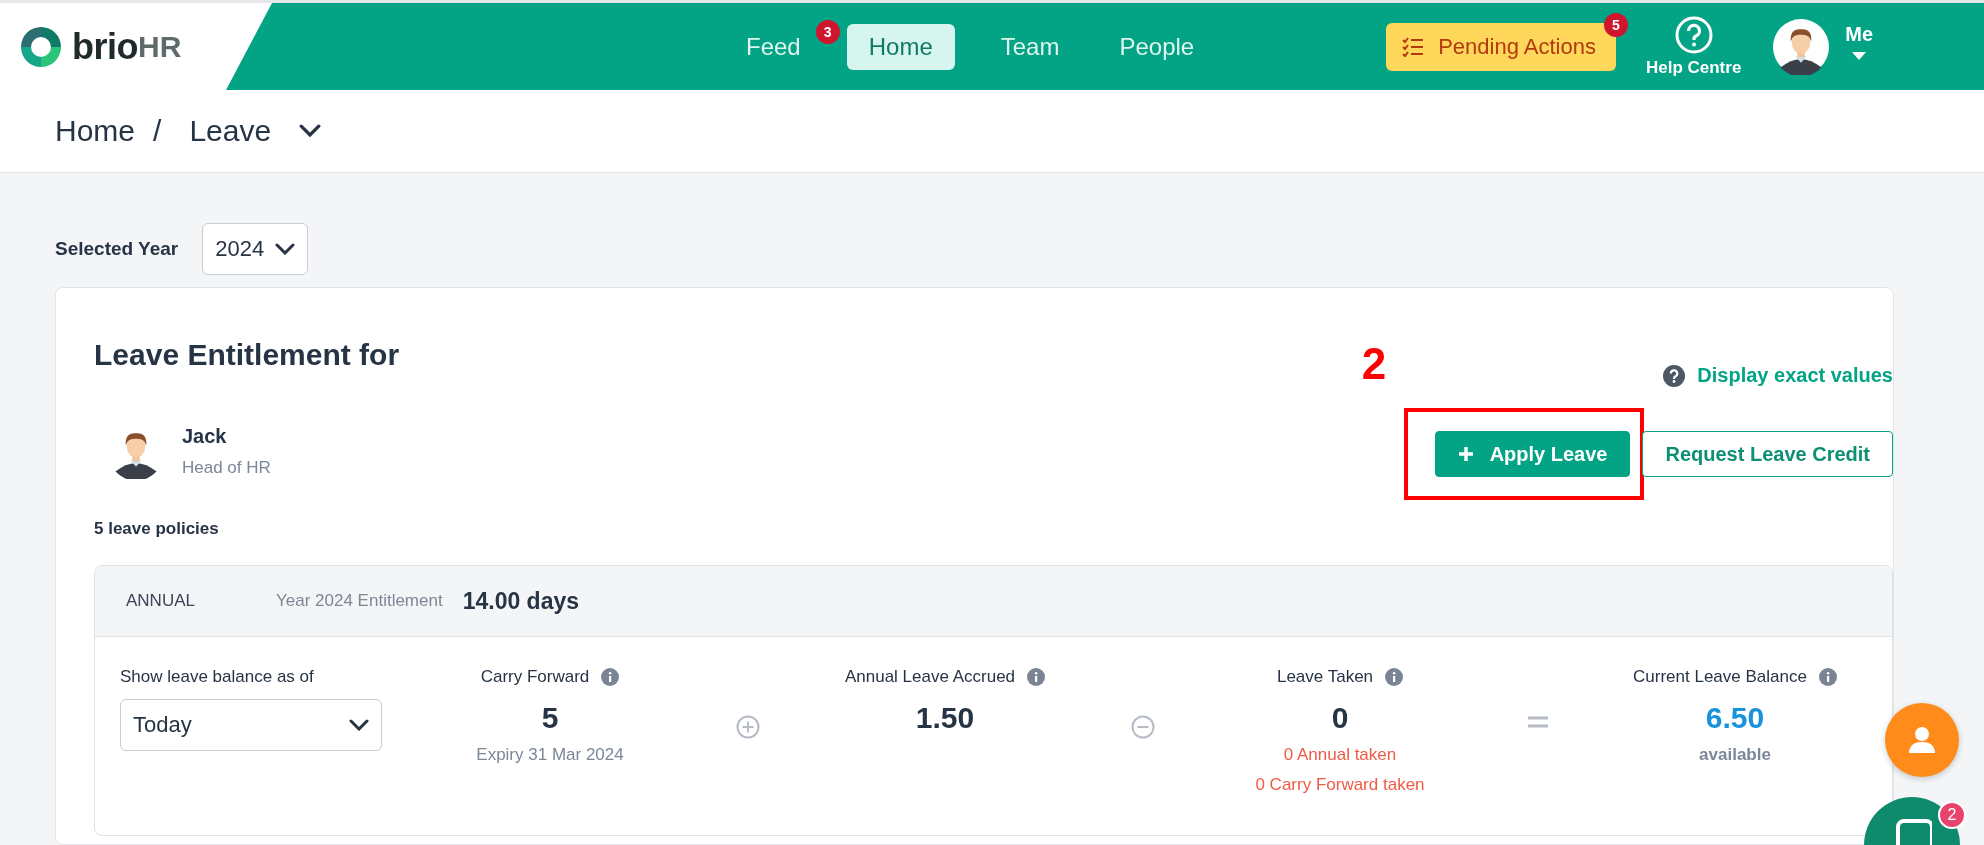 The image size is (1984, 845). What do you see at coordinates (1340, 755) in the screenshot?
I see `stat-note: 0 Annual taken` at bounding box center [1340, 755].